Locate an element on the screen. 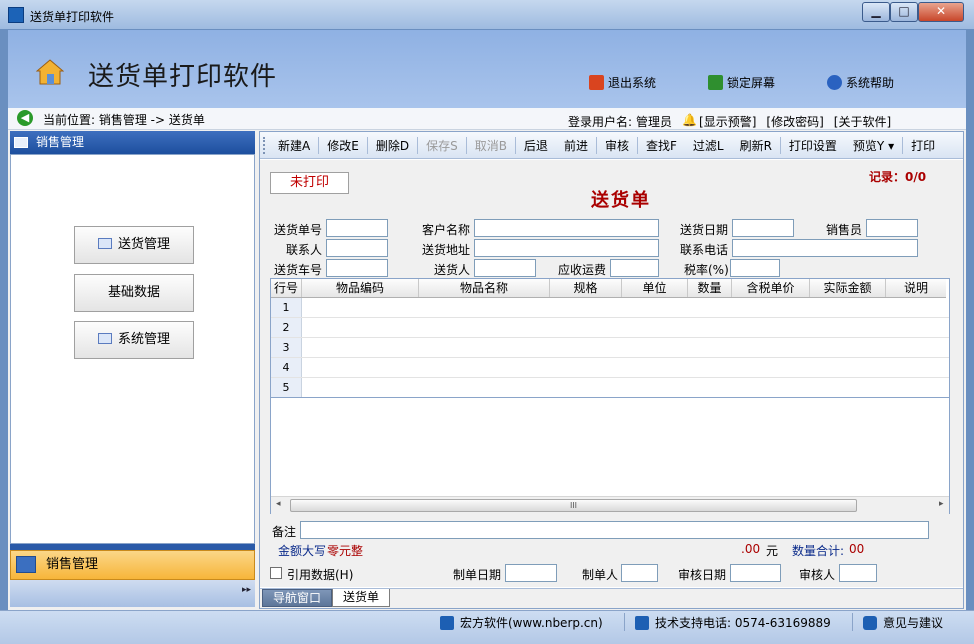 The image size is (974, 644). address-label: 送货地址 is located at coordinates (446, 250).